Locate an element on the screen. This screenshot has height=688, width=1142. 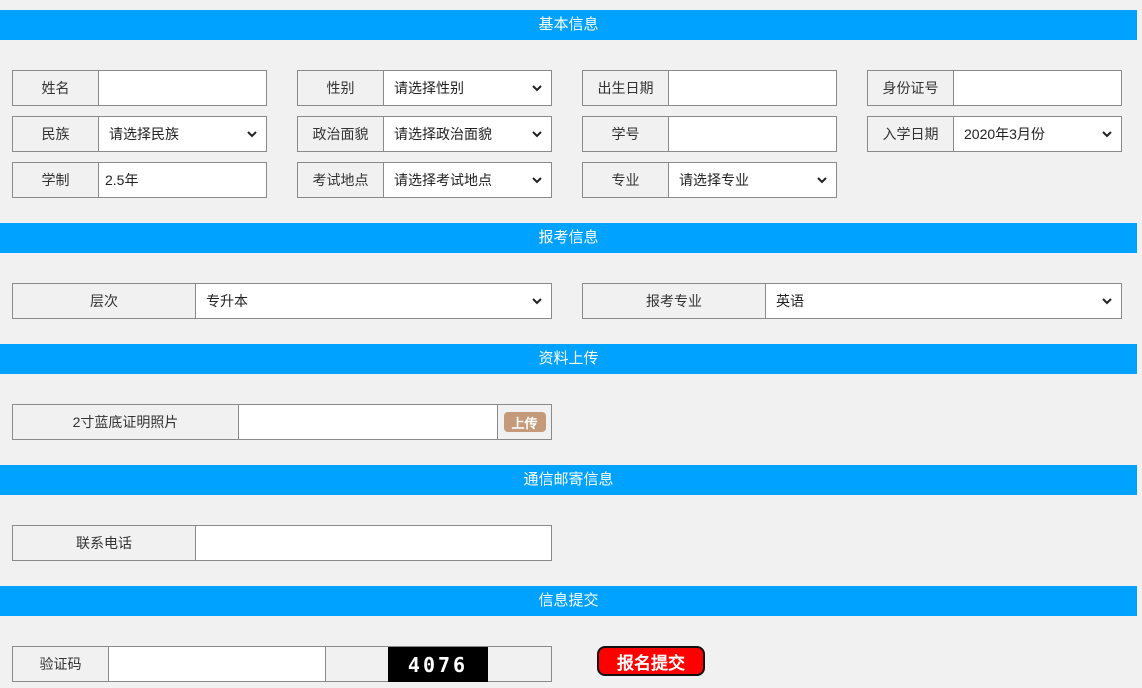
birth-date-field: 出生日期 is located at coordinates (709, 88).